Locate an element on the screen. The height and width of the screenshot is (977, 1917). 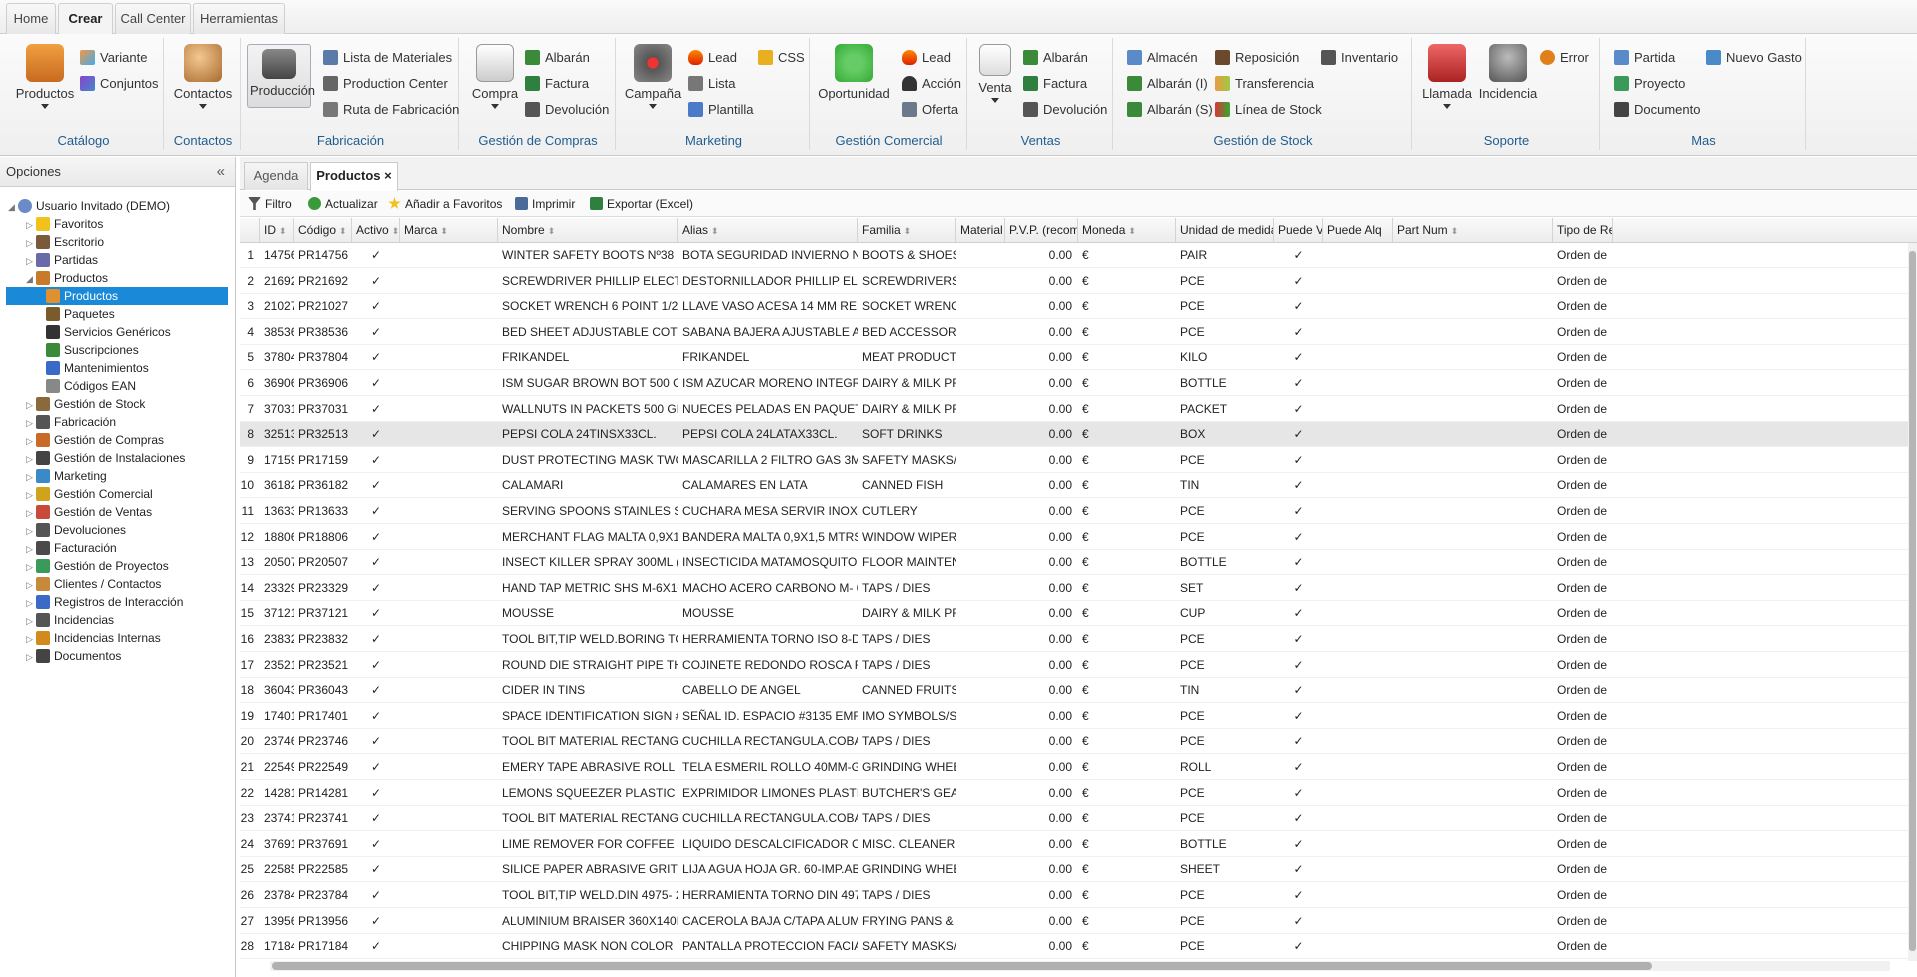
albaran-i-button: Albarán (I) is located at coordinates (1167, 84).